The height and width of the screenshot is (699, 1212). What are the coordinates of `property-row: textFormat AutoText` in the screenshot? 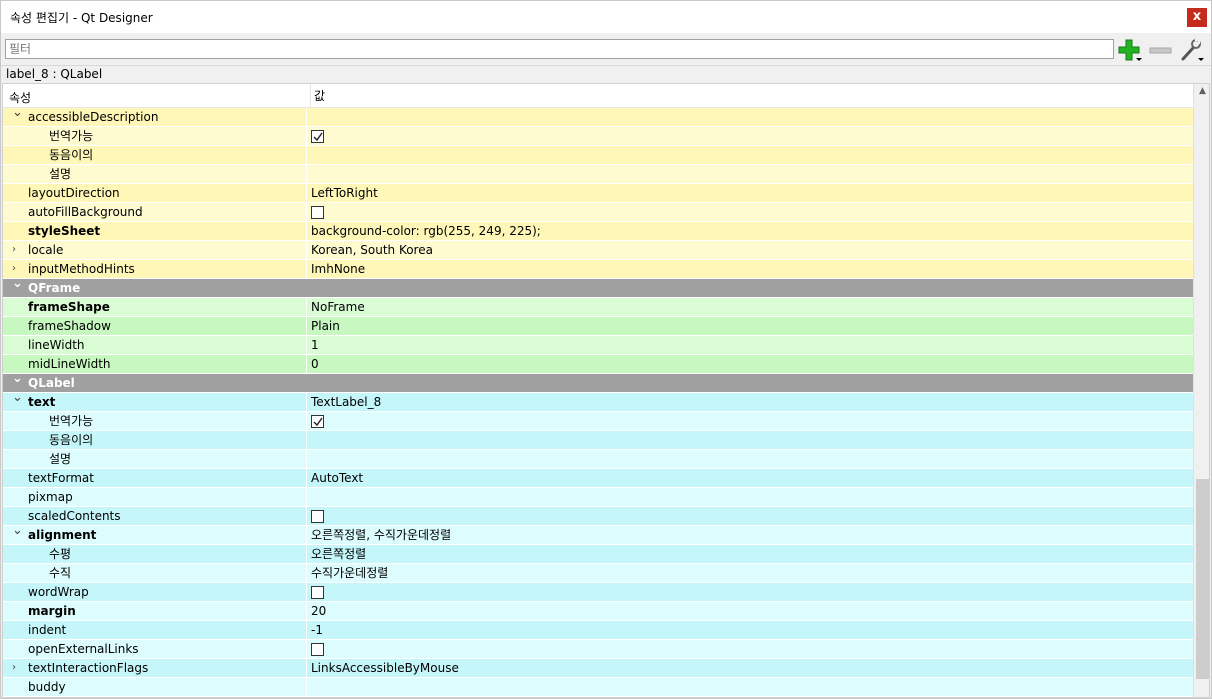 It's located at (598, 478).